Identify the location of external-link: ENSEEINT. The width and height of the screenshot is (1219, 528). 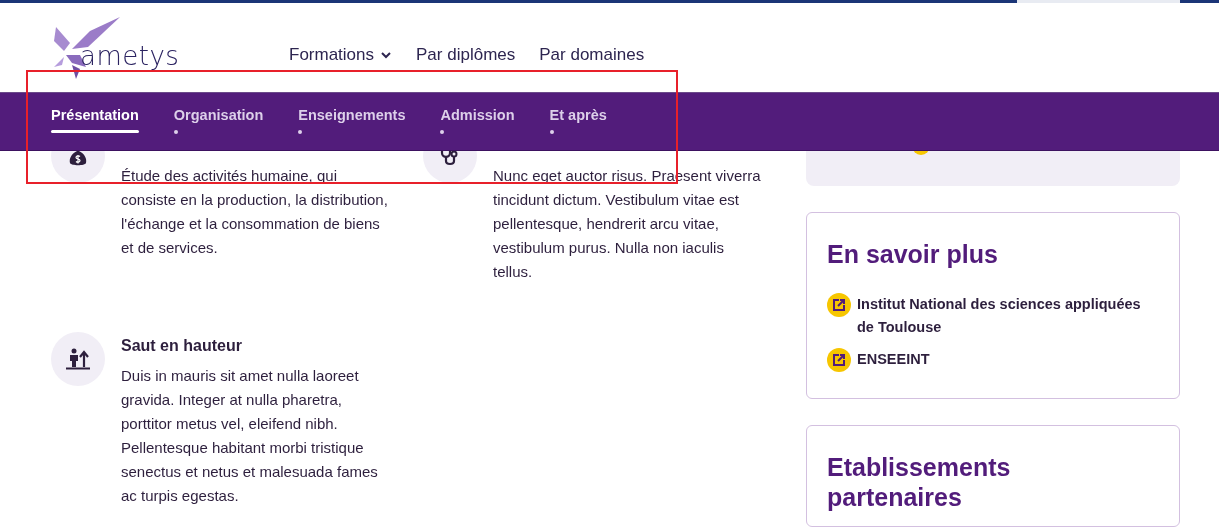
(1008, 359).